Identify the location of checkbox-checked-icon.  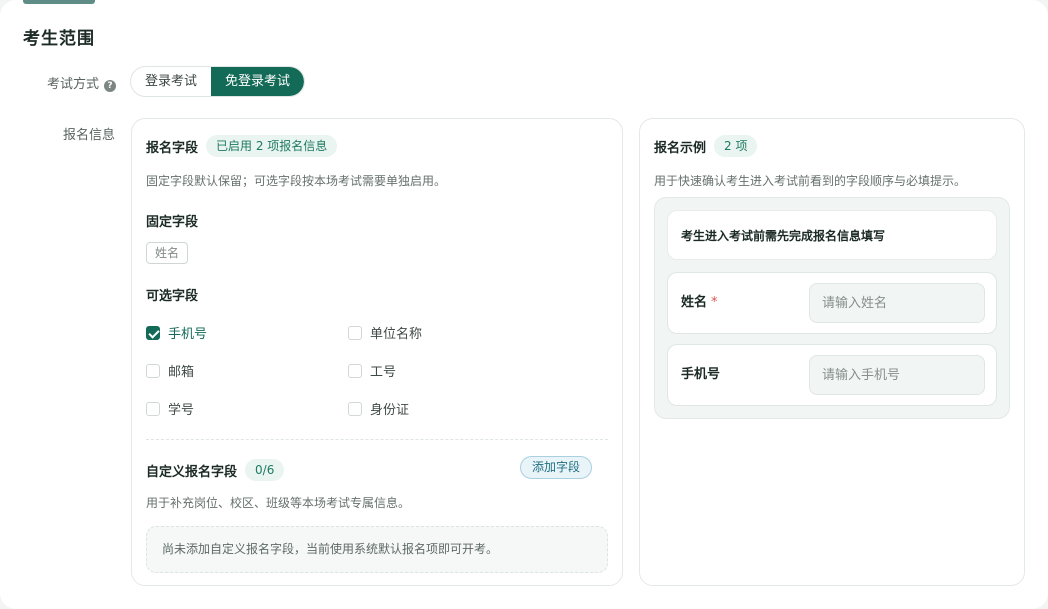
(153, 332).